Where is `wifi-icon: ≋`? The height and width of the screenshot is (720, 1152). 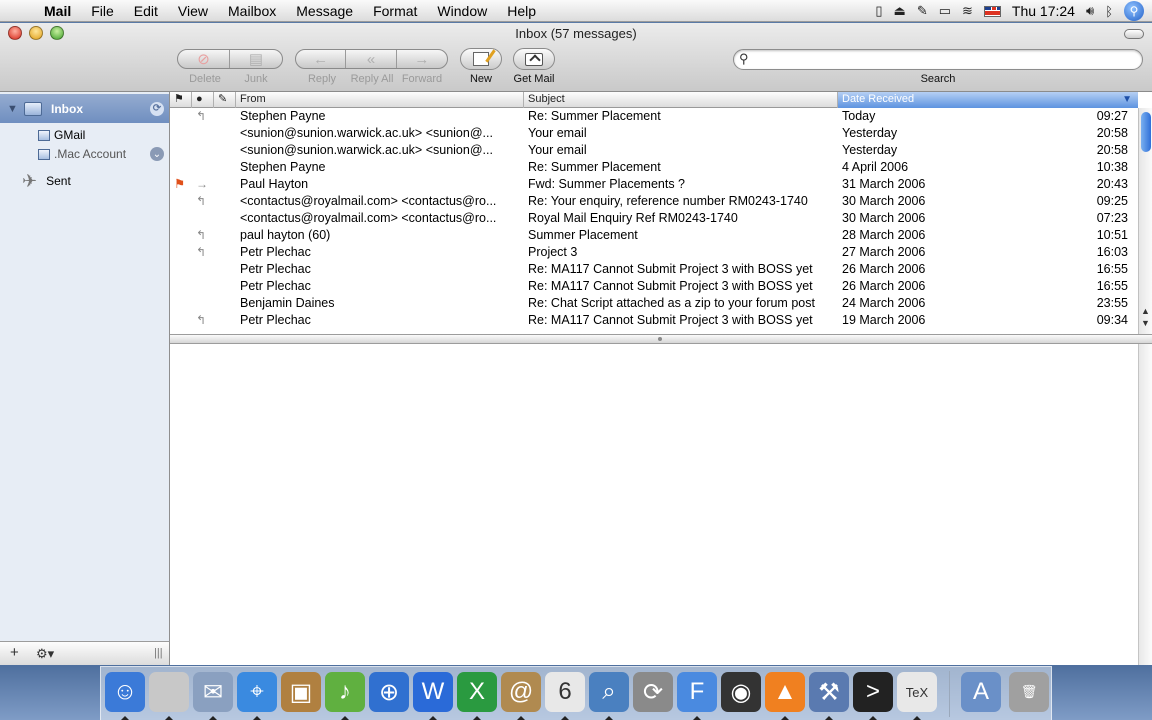 wifi-icon: ≋ is located at coordinates (967, 11).